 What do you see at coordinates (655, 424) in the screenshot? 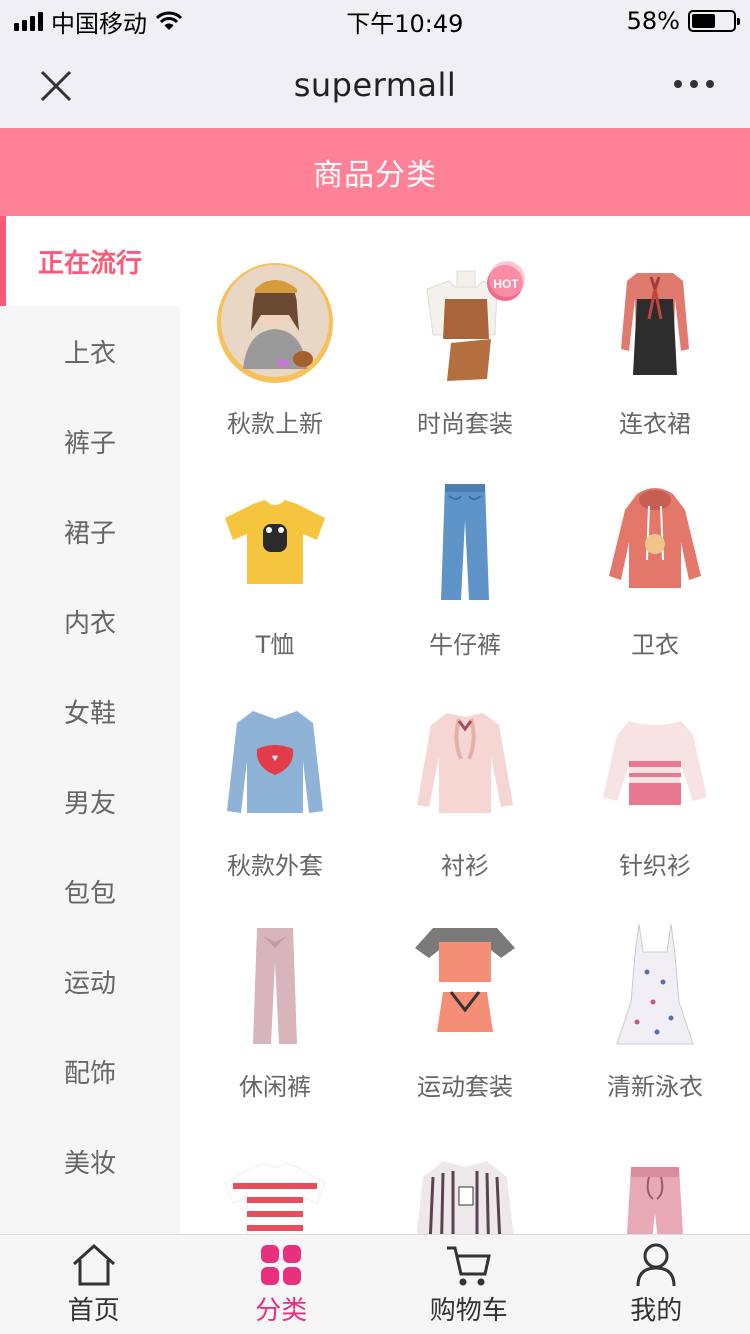
I see `grid-item-label: 连衣裙` at bounding box center [655, 424].